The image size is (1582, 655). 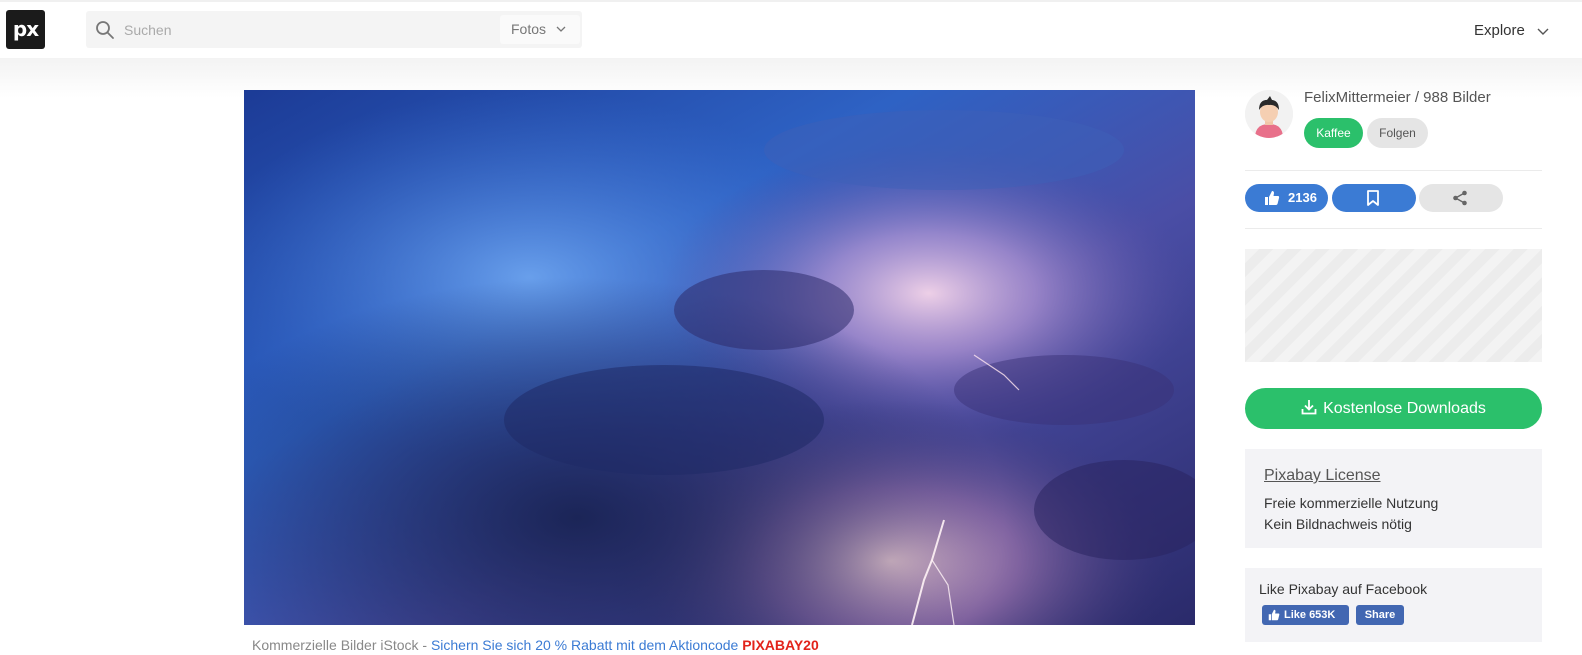 I want to click on facebook-like-button: Like 653K, so click(x=1305, y=615).